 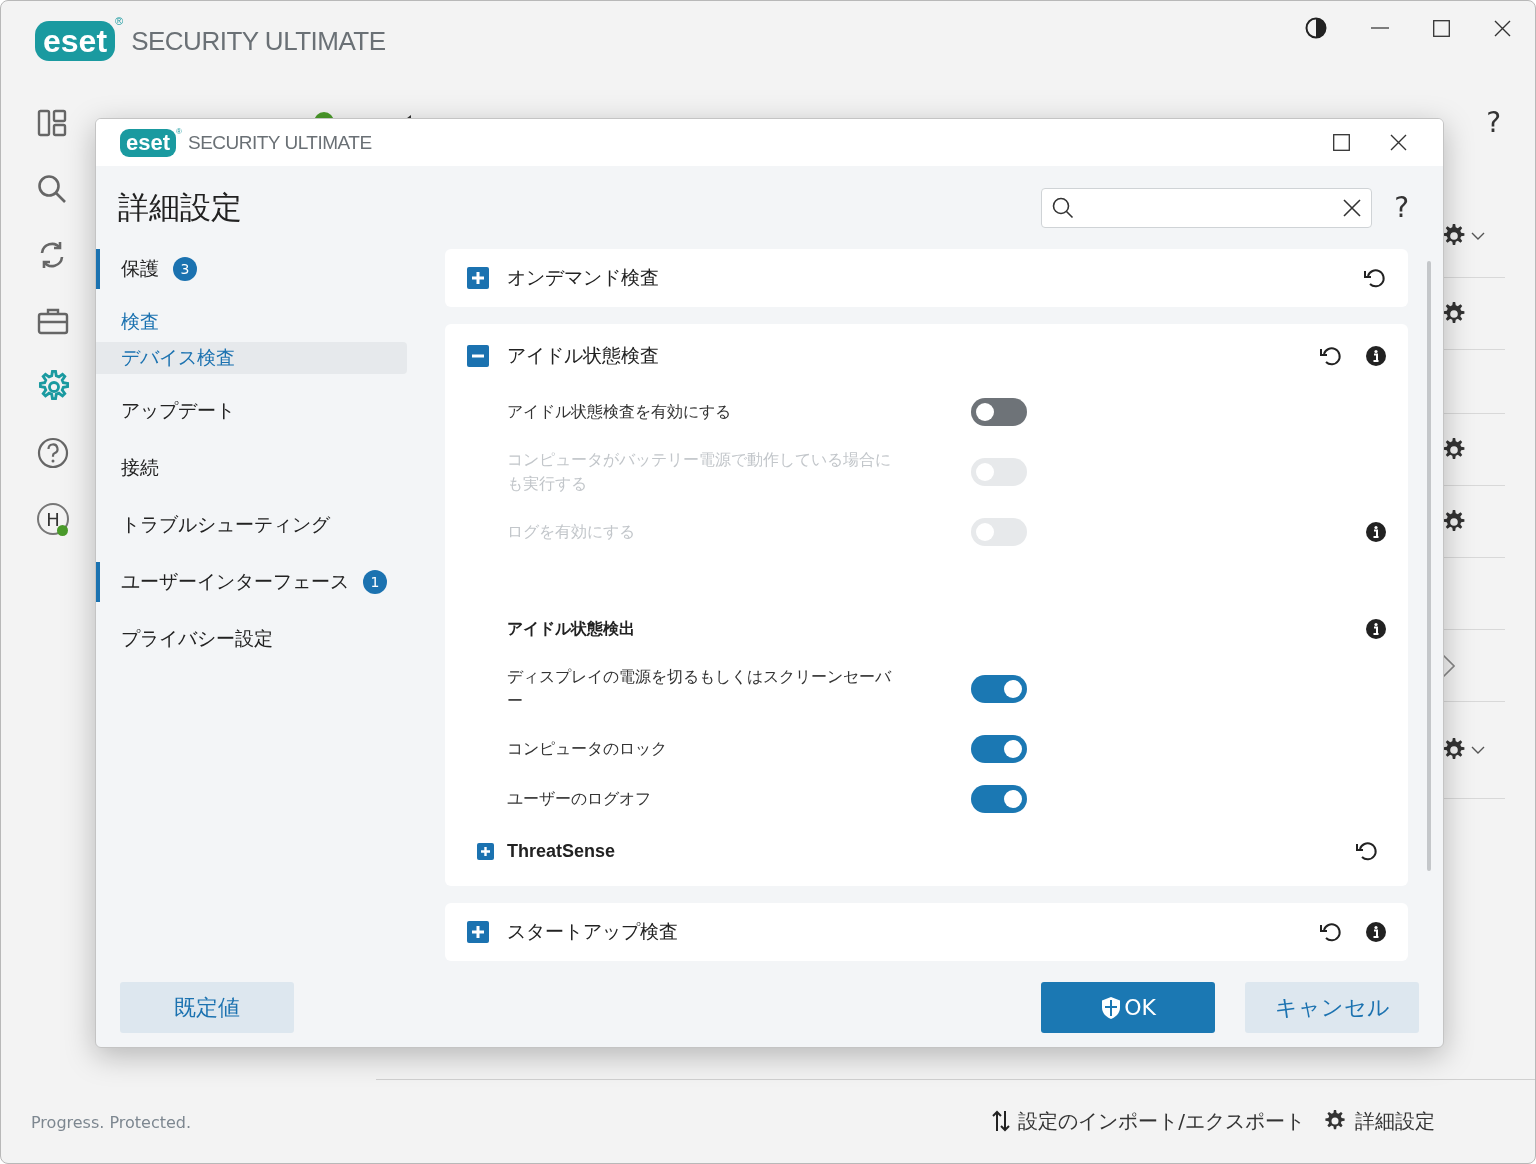 What do you see at coordinates (1001, 1121) in the screenshot?
I see `import-export-icon` at bounding box center [1001, 1121].